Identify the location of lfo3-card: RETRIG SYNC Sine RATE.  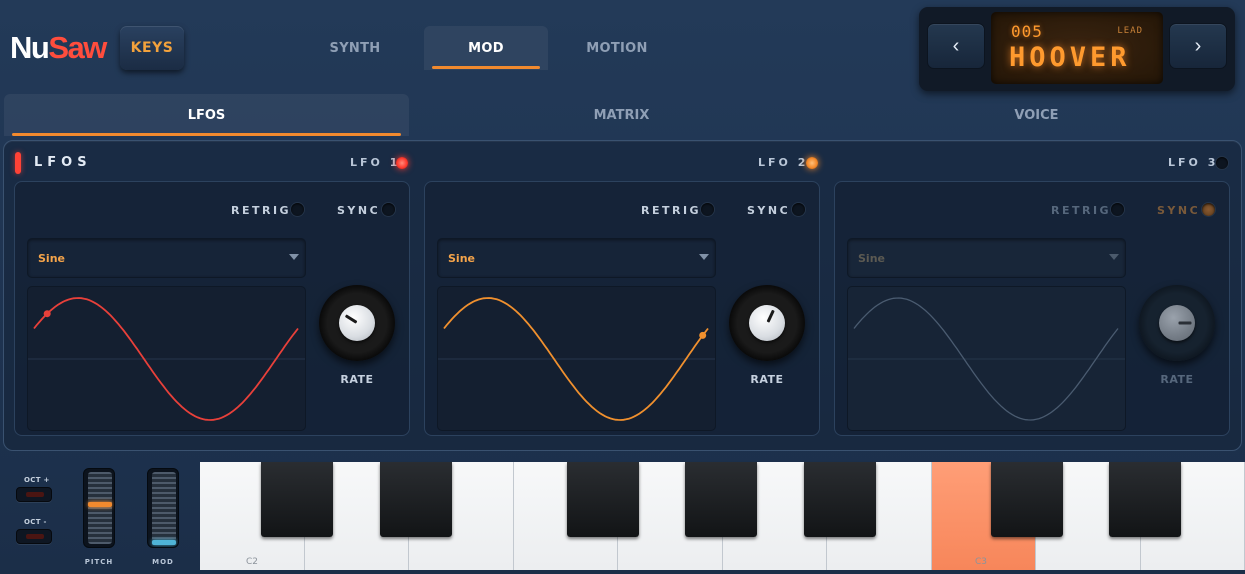
(1032, 308).